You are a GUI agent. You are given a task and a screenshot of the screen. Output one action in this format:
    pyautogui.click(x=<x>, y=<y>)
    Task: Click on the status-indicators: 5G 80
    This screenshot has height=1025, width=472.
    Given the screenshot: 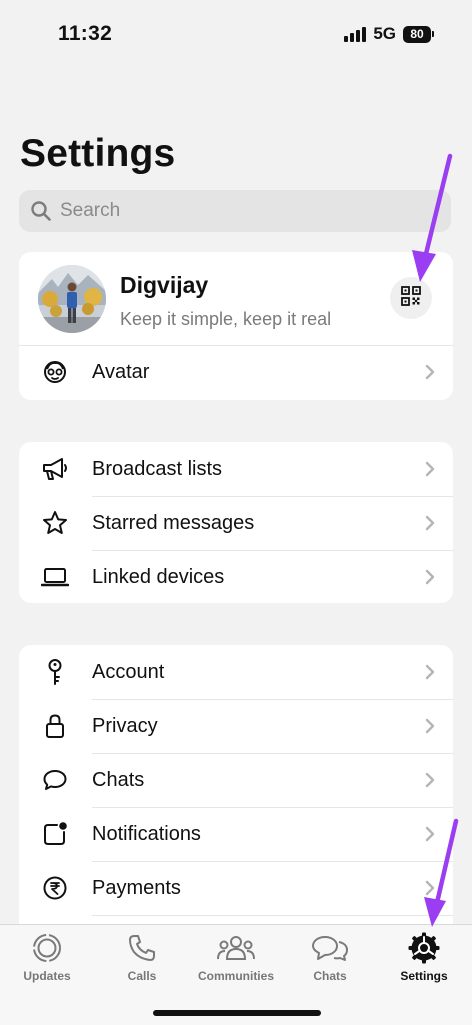 What is the action you would take?
    pyautogui.click(x=389, y=34)
    